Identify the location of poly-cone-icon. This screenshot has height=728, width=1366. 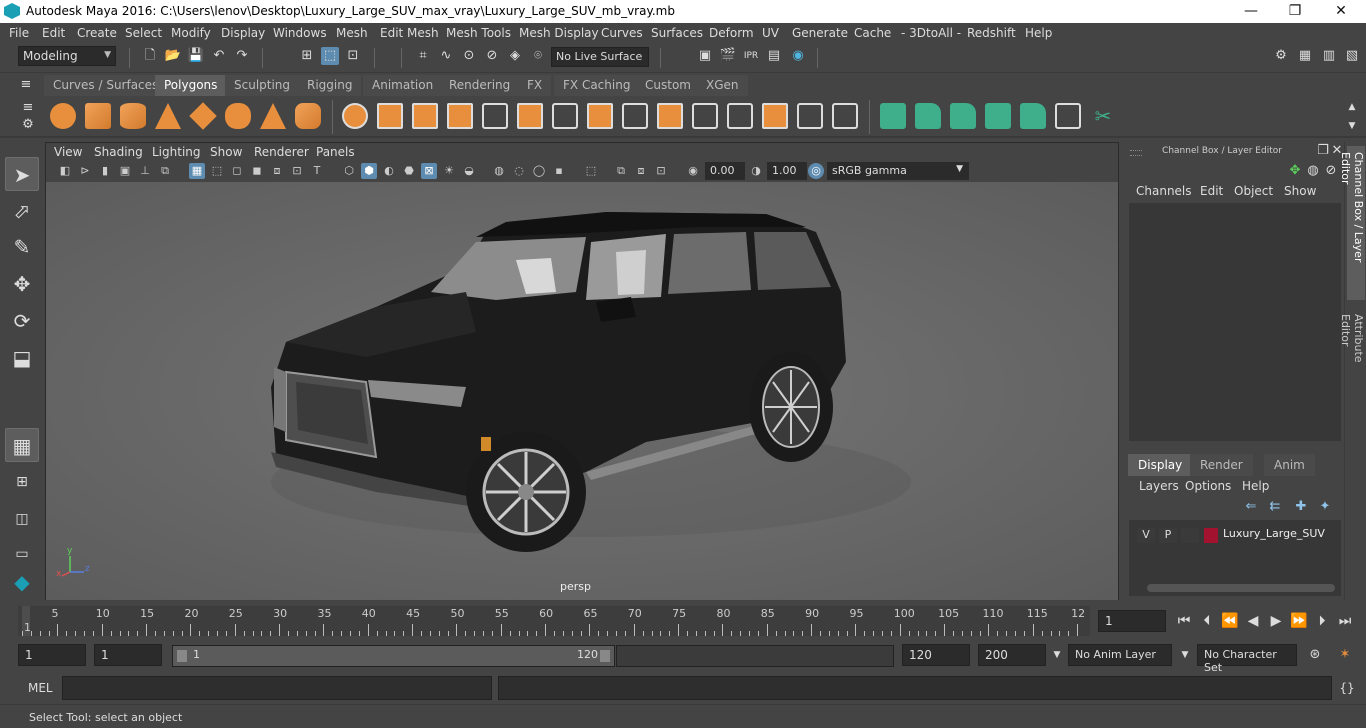
(168, 116).